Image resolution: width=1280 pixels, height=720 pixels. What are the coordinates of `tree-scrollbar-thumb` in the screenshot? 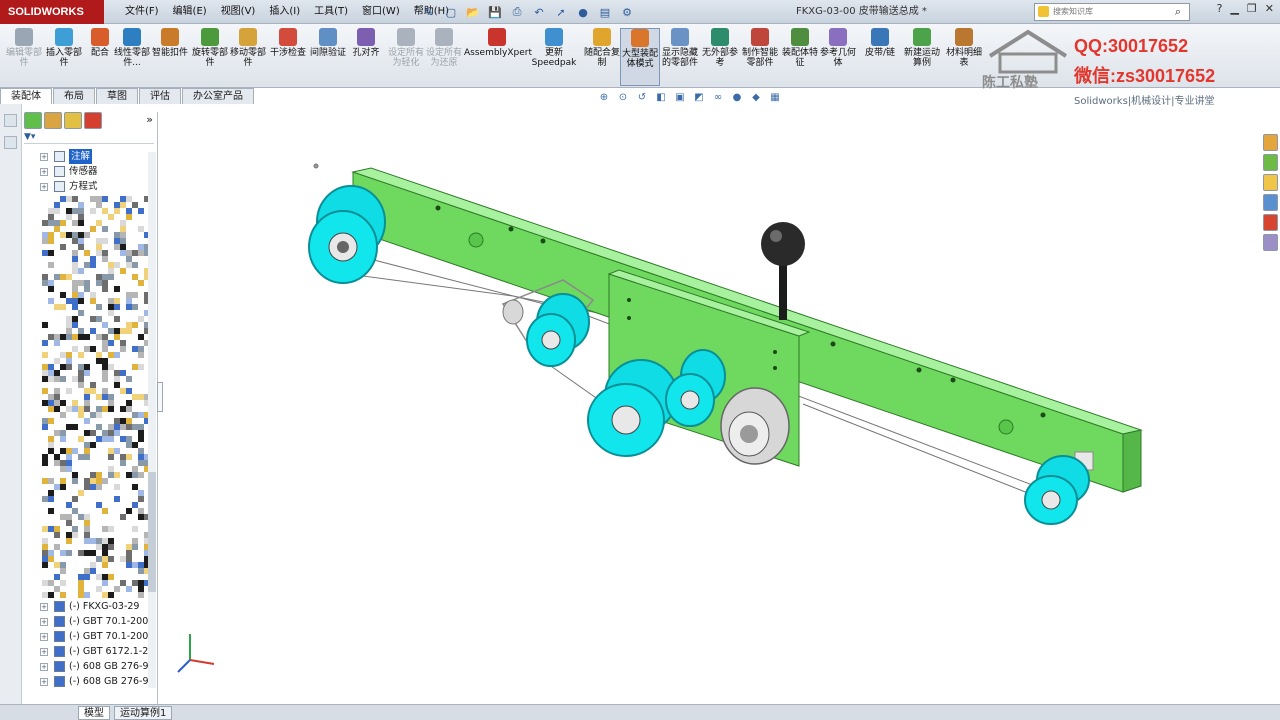 It's located at (152, 532).